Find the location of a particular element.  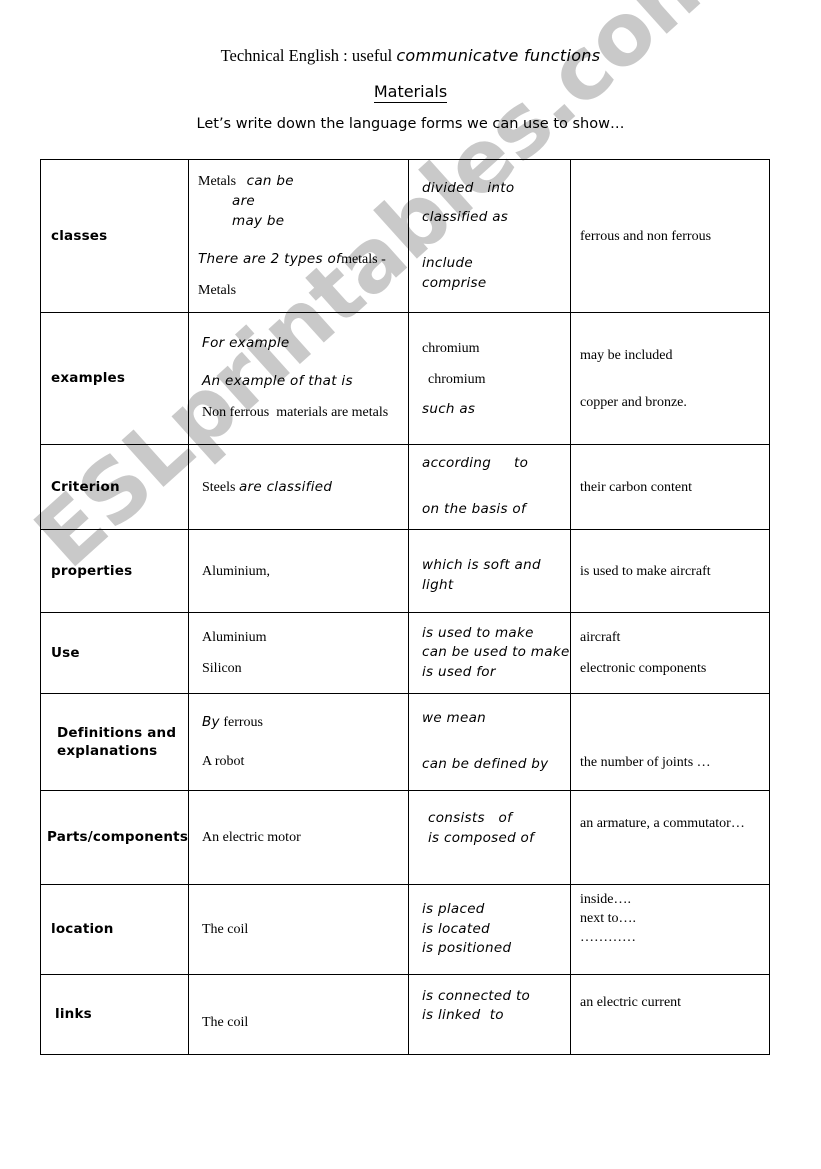

text-fragment: By is located at coordinates (211, 722).